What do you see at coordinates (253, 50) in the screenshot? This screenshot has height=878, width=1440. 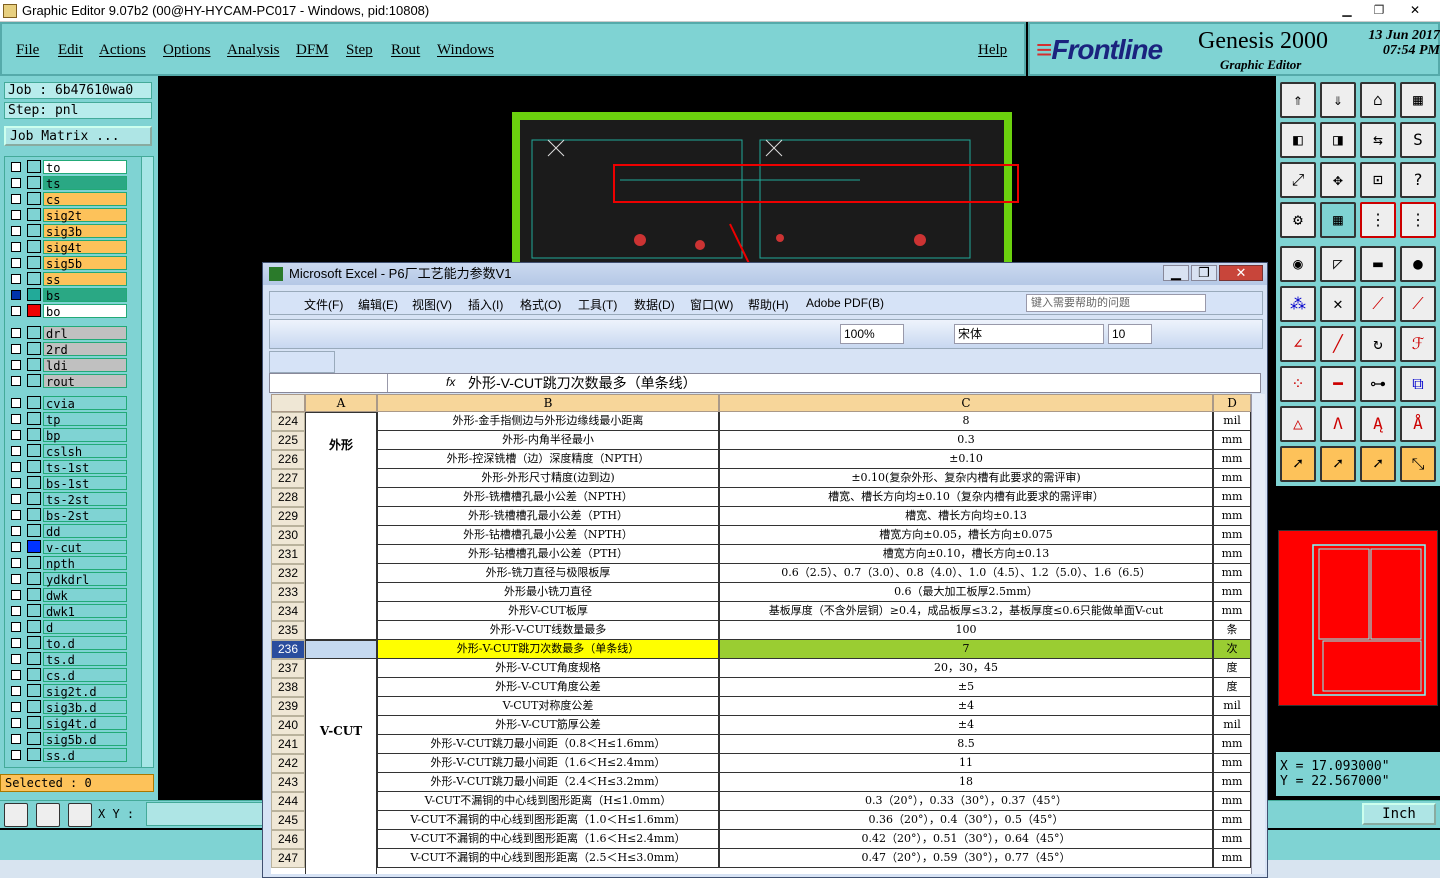 I see `menu-analysis: Analysis` at bounding box center [253, 50].